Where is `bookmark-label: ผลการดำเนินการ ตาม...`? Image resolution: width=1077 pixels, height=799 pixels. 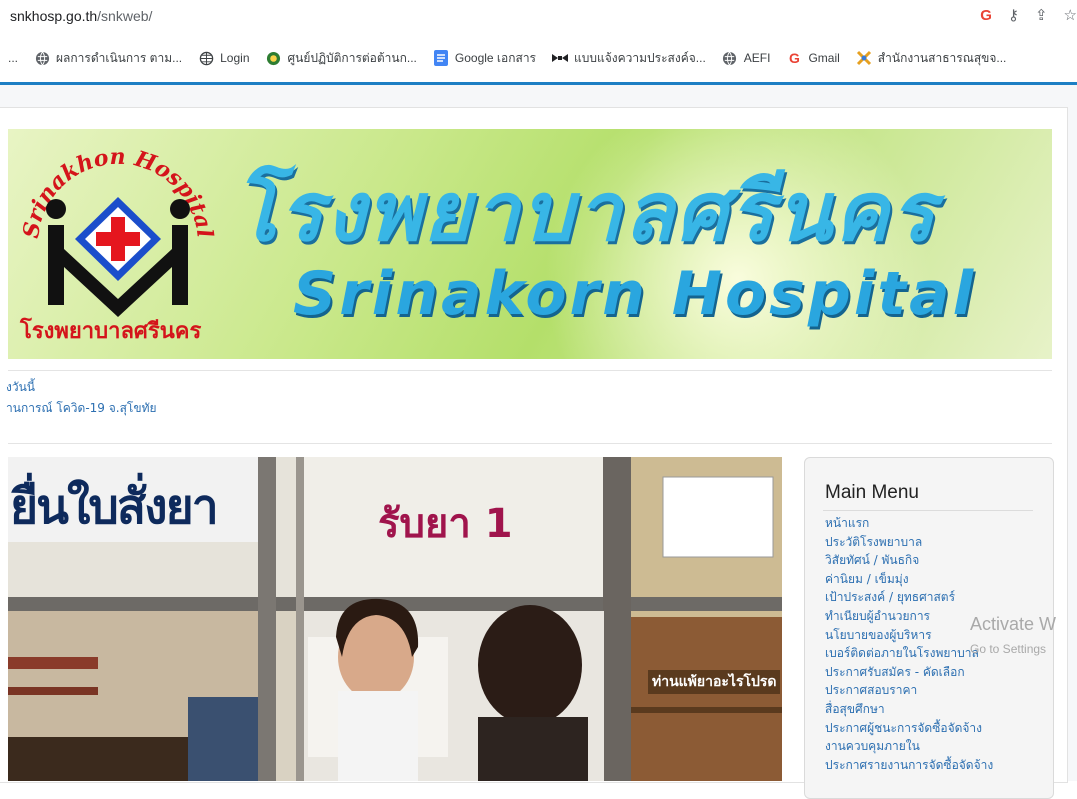 bookmark-label: ผลการดำเนินการ ตาม... is located at coordinates (119, 57).